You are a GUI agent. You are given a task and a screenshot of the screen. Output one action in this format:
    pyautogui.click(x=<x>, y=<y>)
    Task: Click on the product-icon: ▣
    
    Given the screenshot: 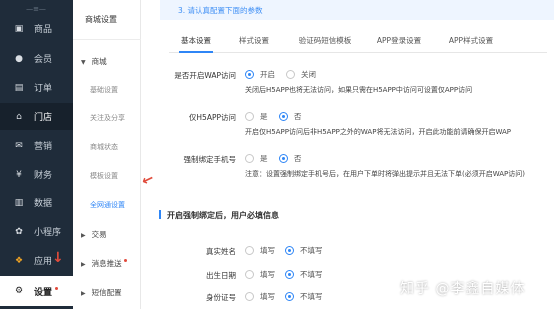 What is the action you would take?
    pyautogui.click(x=19, y=28)
    